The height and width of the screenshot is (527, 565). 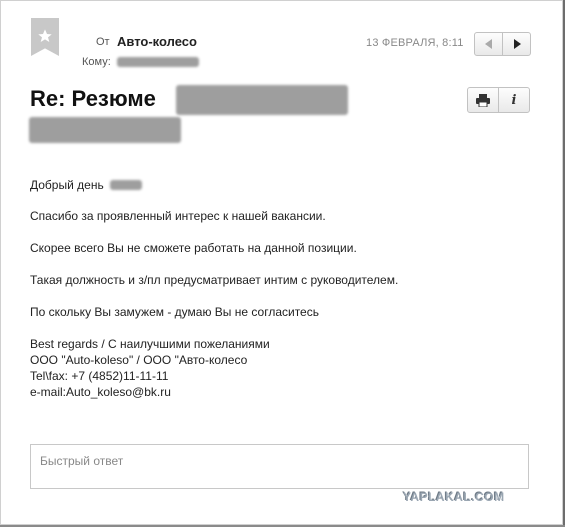 What do you see at coordinates (96, 62) in the screenshot?
I see `to-label: Кому:` at bounding box center [96, 62].